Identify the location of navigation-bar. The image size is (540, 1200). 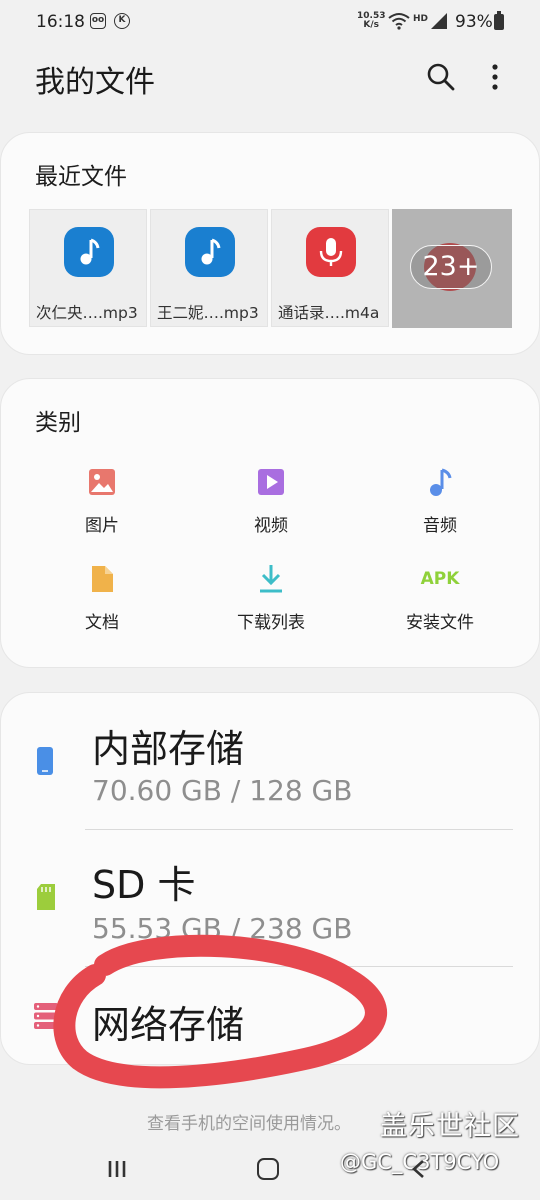
(270, 1165).